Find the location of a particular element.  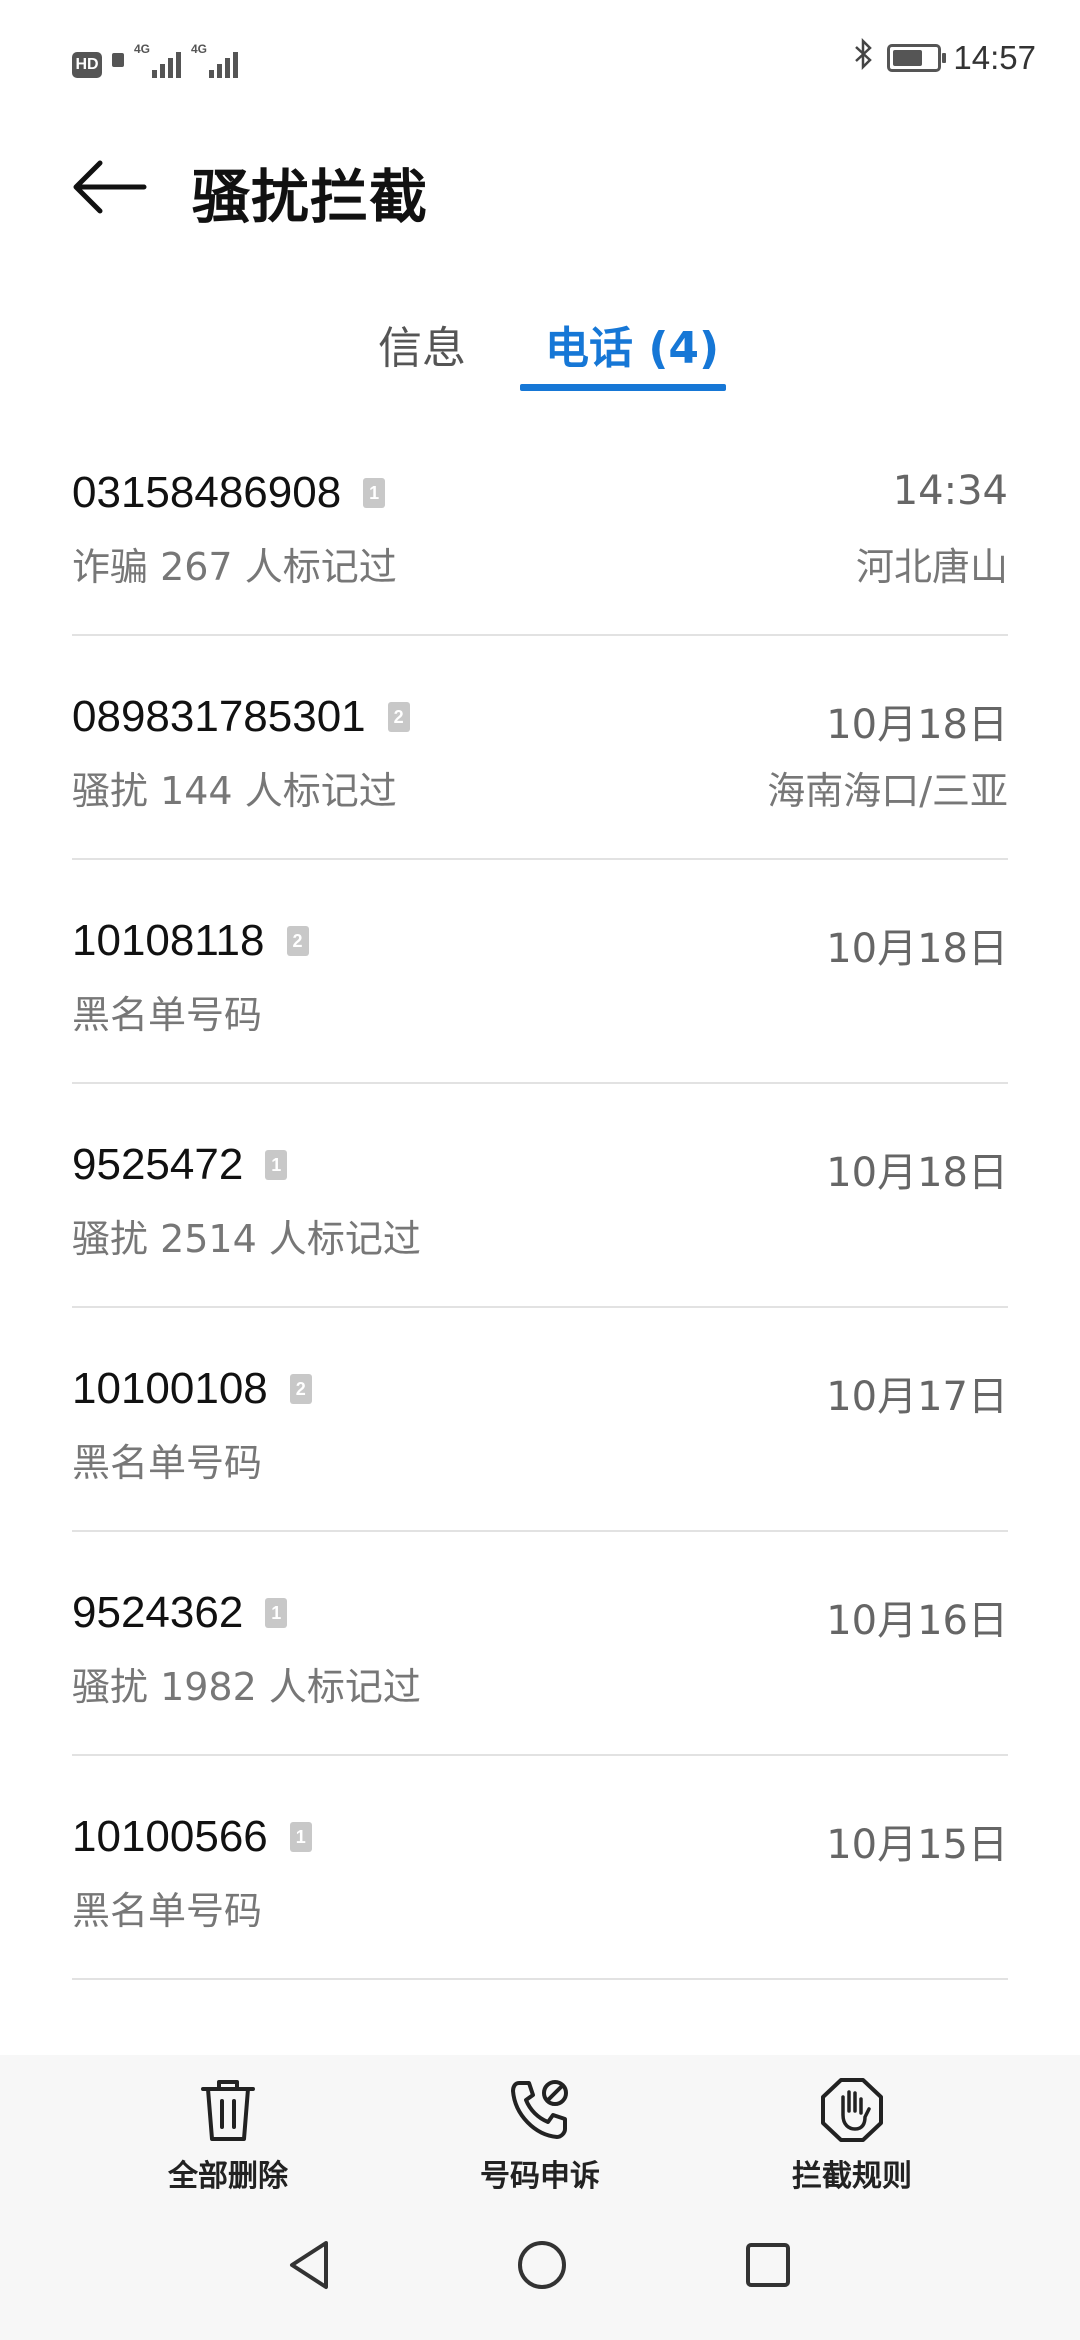

back-arrow-icon is located at coordinates (110, 187).